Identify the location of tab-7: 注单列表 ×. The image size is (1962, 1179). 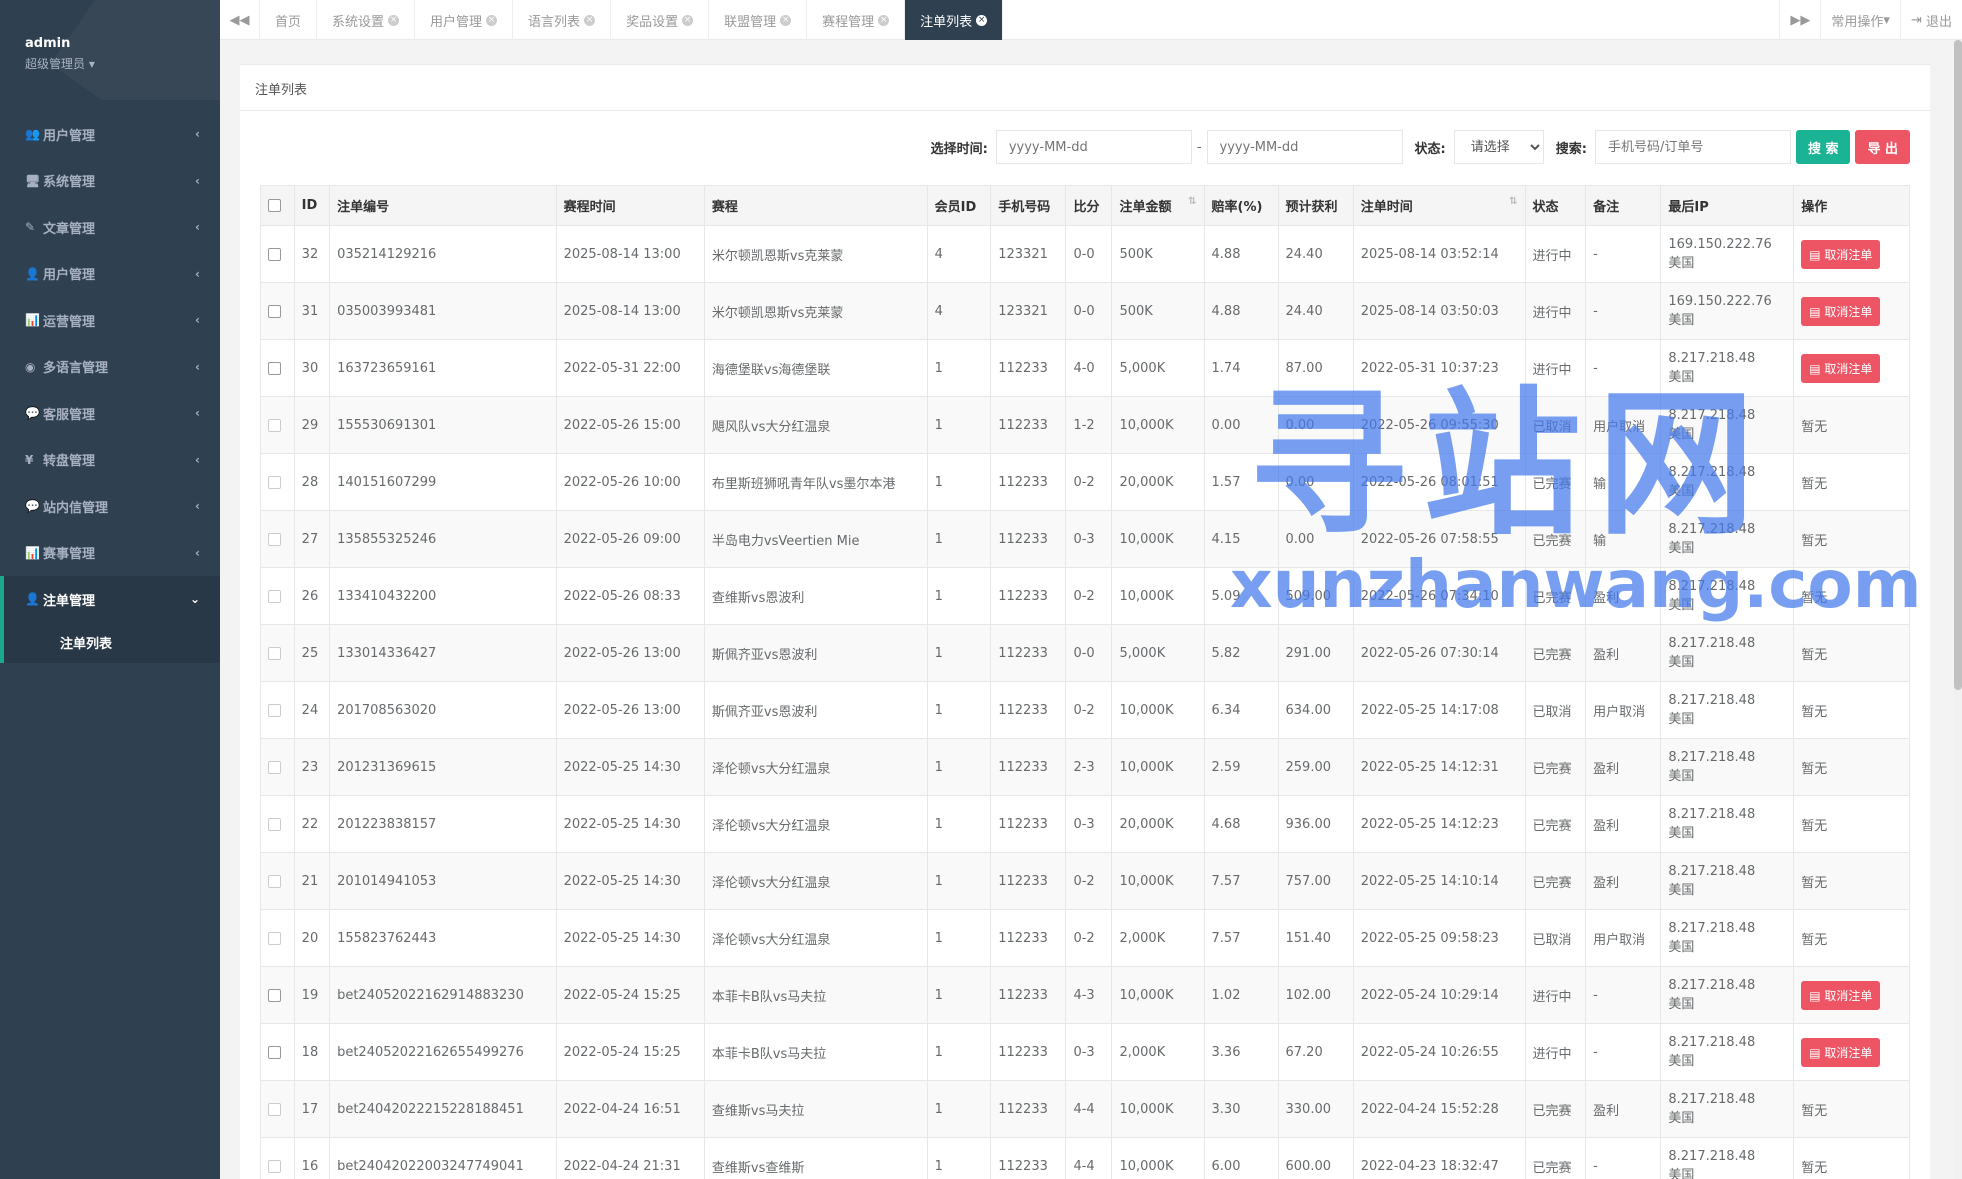
(954, 20).